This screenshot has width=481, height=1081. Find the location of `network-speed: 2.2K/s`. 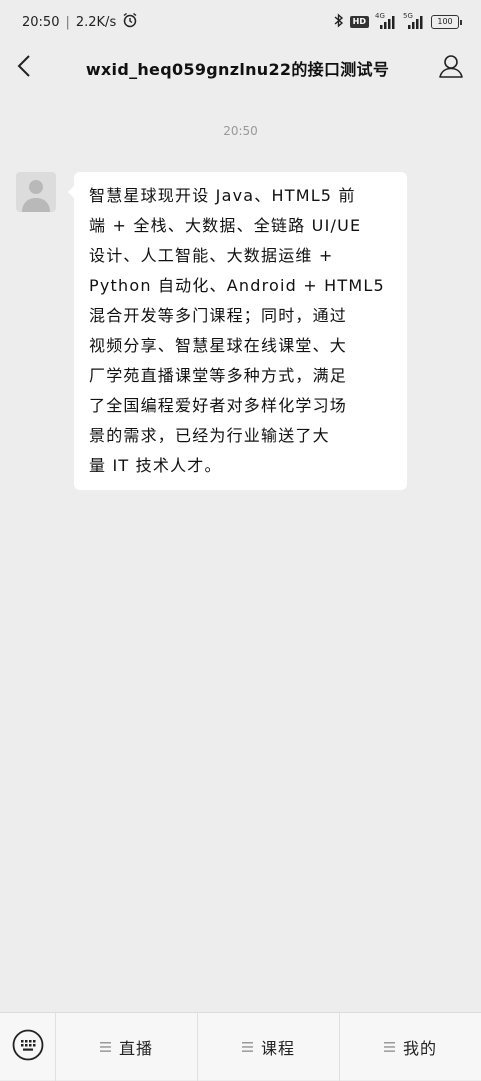

network-speed: 2.2K/s is located at coordinates (96, 22).